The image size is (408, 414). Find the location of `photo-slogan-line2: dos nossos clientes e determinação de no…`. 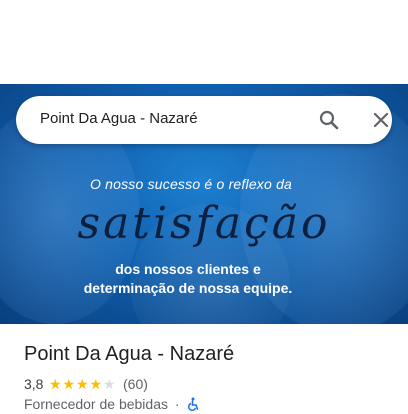

photo-slogan-line2: dos nossos clientes e determinação de no… is located at coordinates (188, 279).